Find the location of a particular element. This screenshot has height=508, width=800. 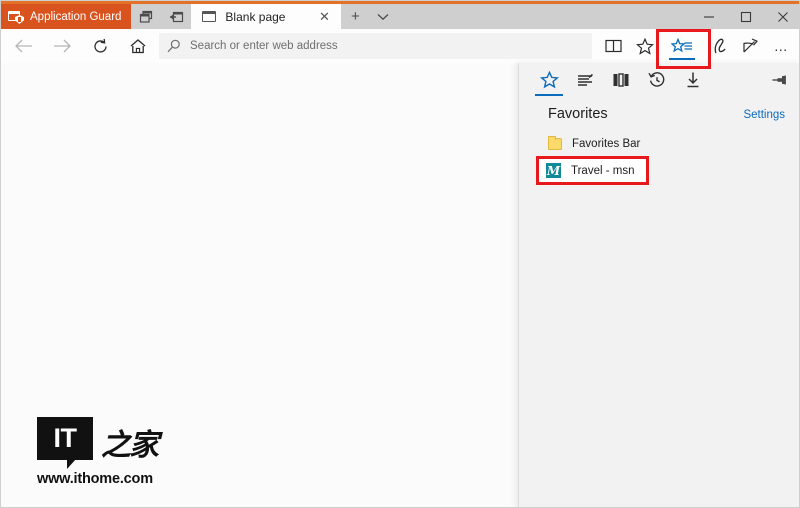

open-in-new-window-glyph is located at coordinates (176, 16).